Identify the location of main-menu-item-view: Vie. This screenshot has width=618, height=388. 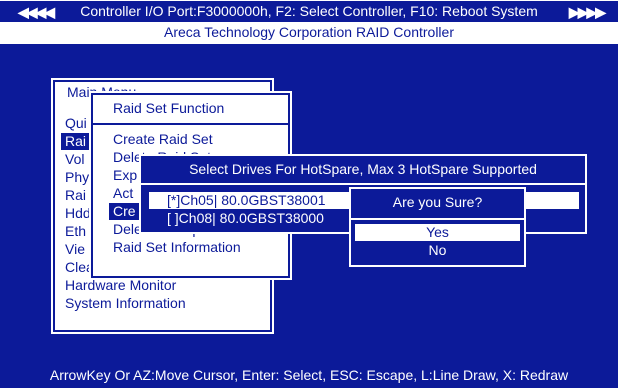
(75, 249).